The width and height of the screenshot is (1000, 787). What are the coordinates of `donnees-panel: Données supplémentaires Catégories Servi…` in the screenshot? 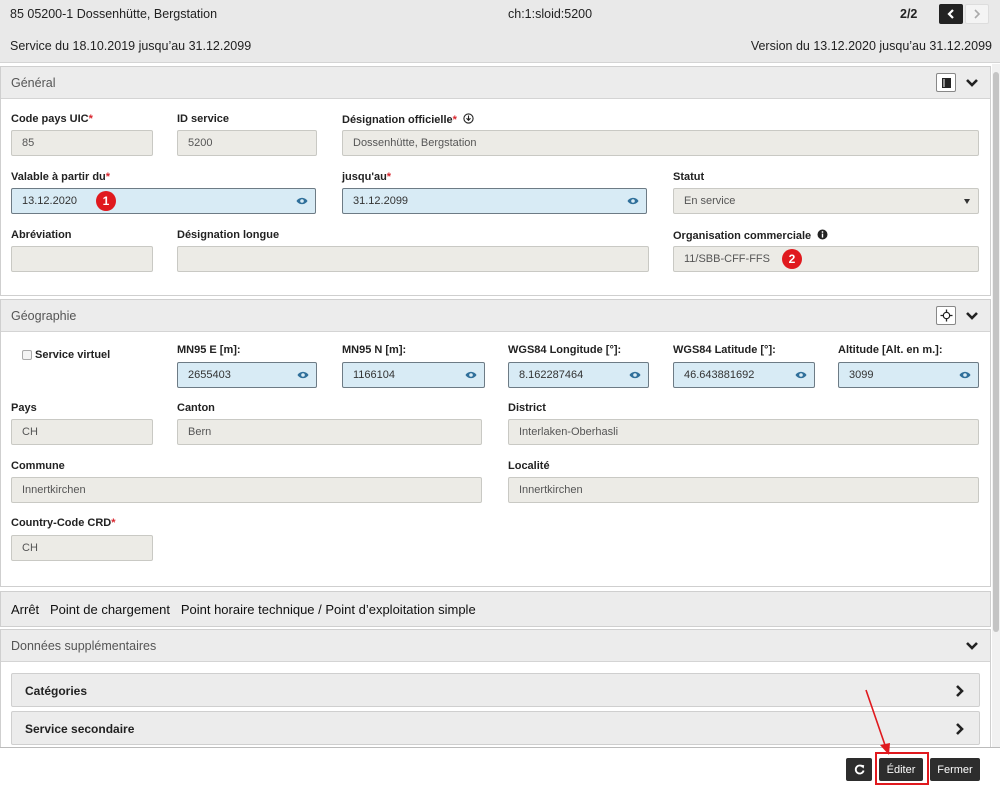 It's located at (495, 688).